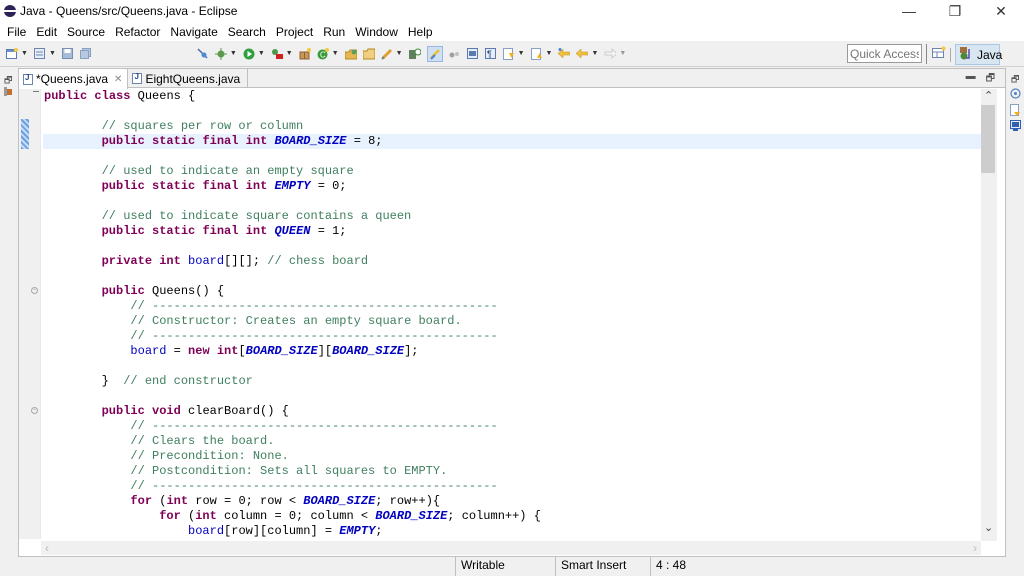 Image resolution: width=1024 pixels, height=576 pixels. What do you see at coordinates (512, 456) in the screenshot?
I see `code-line: // Precondition: None.` at bounding box center [512, 456].